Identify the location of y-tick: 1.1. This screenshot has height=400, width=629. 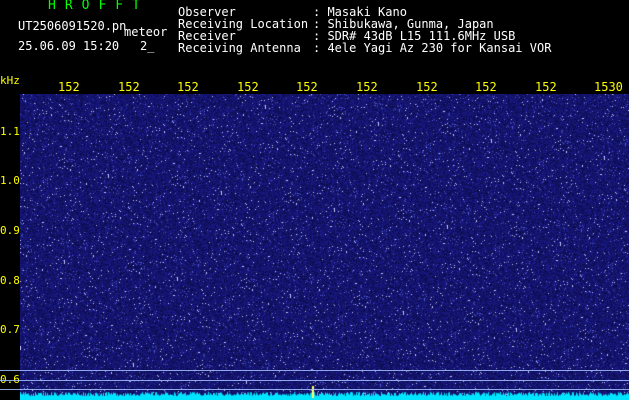
(10, 131).